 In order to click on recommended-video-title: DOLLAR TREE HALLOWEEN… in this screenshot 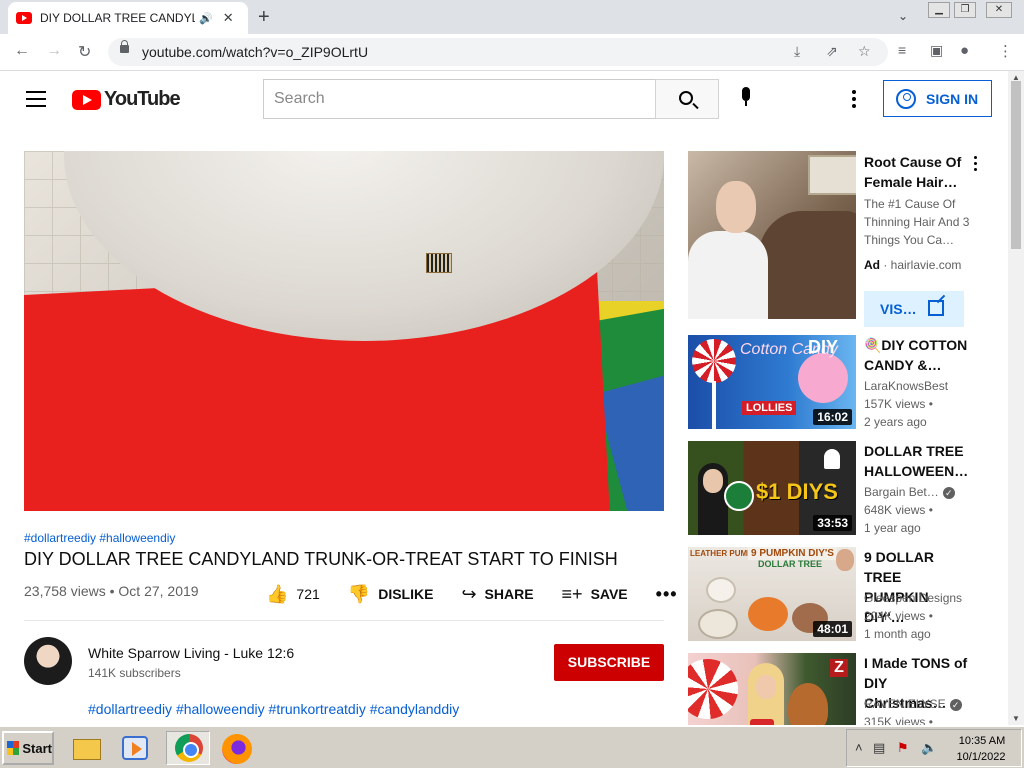, I will do `click(916, 461)`.